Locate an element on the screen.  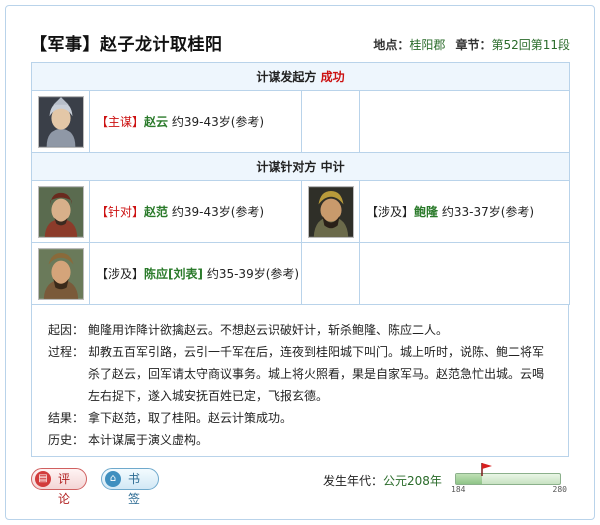
bookmark-button: ⌂ 书签 is located at coordinates (130, 487).